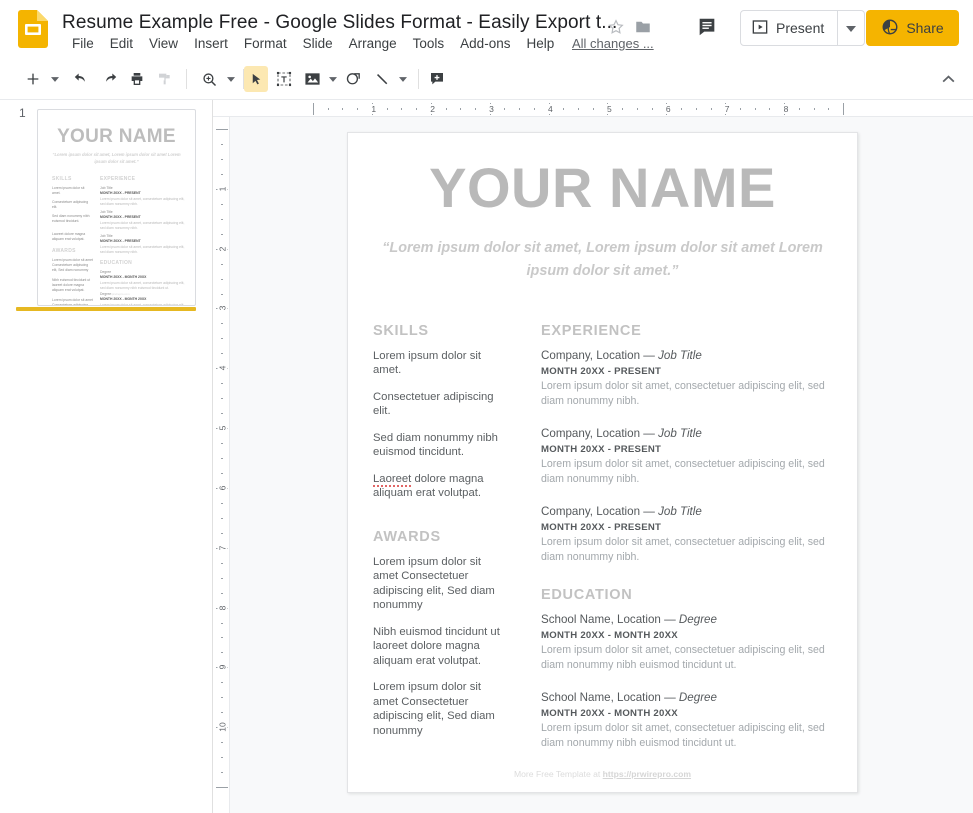 The image size is (973, 813). Describe the element at coordinates (707, 27) in the screenshot. I see `comment-icon` at that location.